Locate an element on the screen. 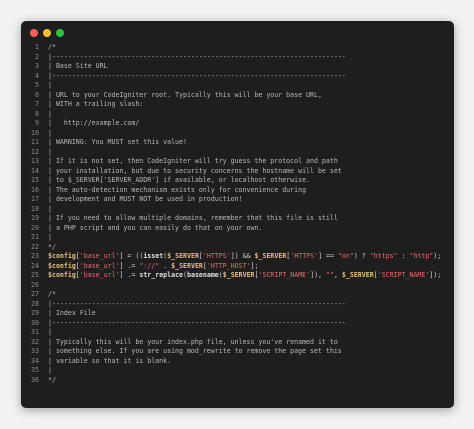 Image resolution: width=474 pixels, height=429 pixels. code-token: ]; is located at coordinates (254, 265).